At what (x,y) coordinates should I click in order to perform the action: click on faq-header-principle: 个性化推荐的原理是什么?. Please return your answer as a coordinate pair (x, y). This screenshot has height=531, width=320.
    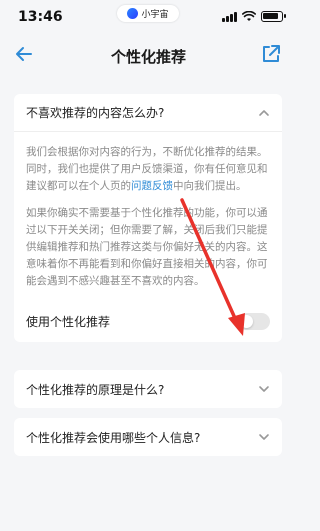
    Looking at the image, I should click on (148, 389).